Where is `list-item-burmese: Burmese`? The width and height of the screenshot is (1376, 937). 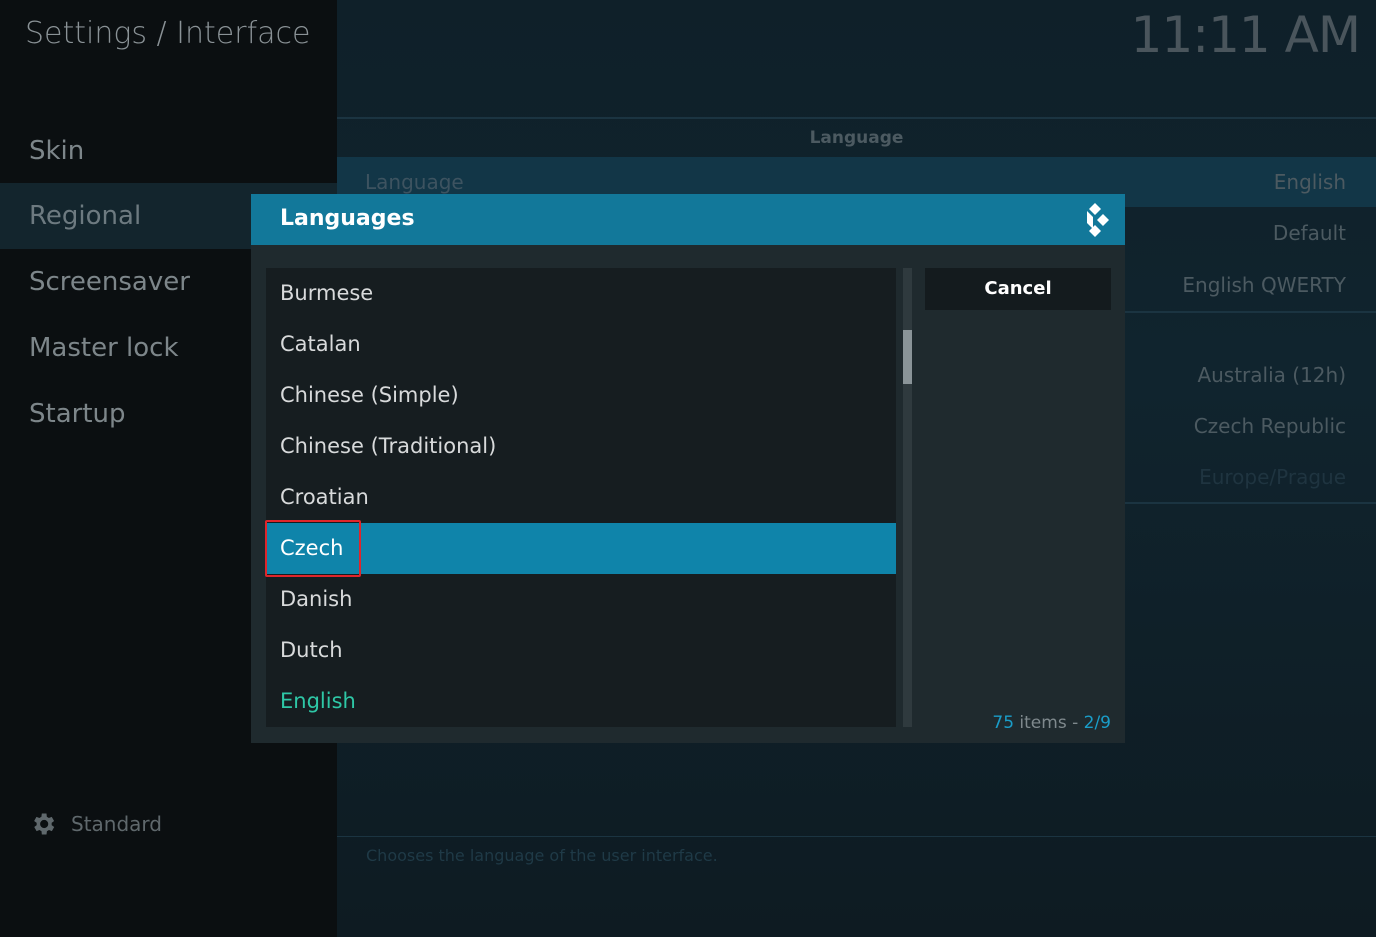 list-item-burmese: Burmese is located at coordinates (581, 293).